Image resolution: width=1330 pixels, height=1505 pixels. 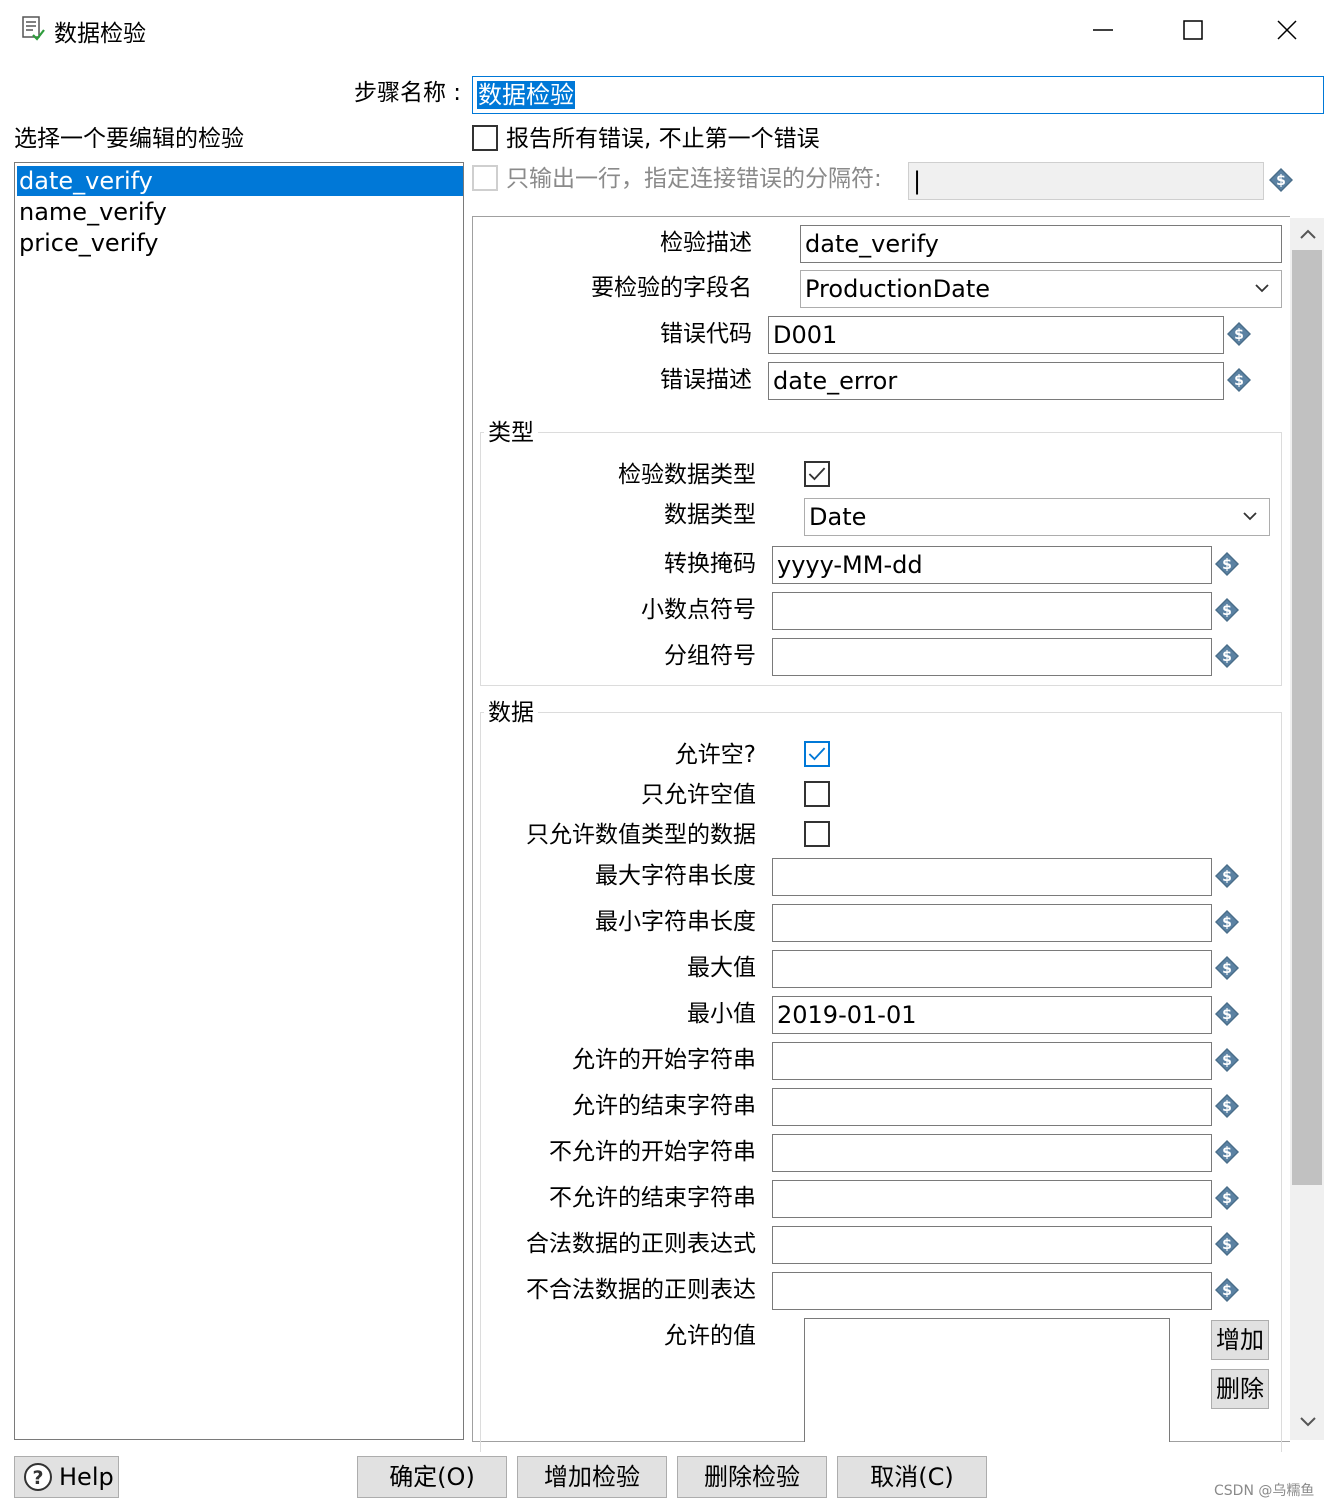 What do you see at coordinates (706, 380) in the screenshot?
I see `error-desc-label: 错误描述` at bounding box center [706, 380].